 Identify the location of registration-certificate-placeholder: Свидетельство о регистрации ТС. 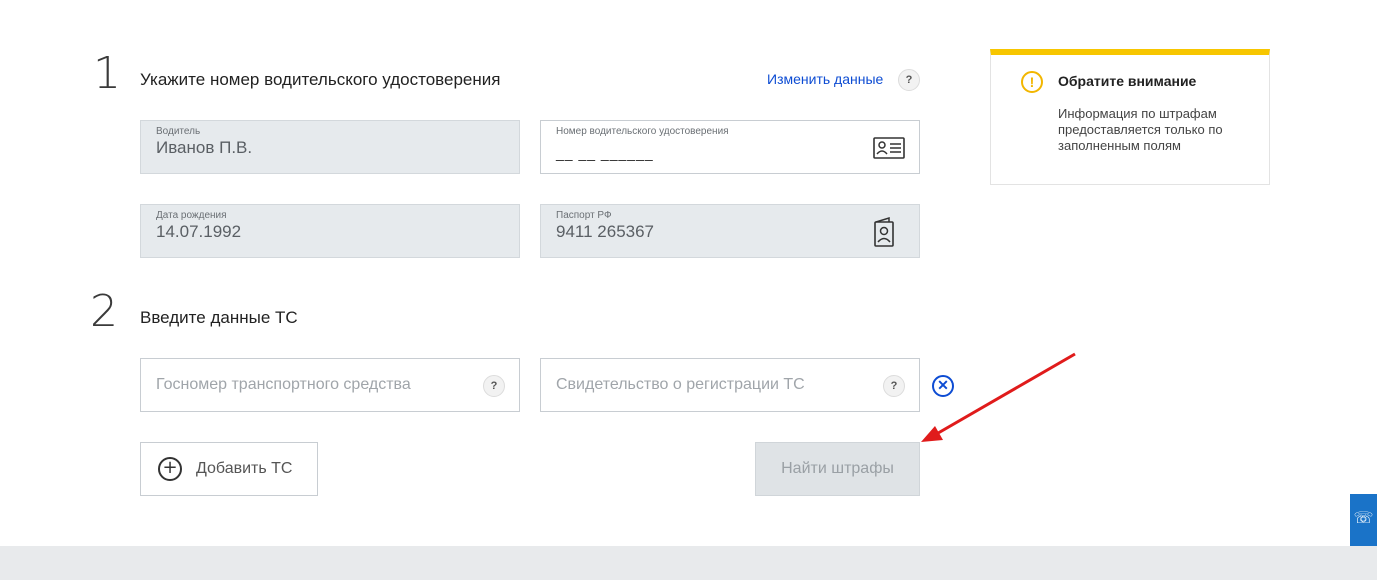
(680, 384).